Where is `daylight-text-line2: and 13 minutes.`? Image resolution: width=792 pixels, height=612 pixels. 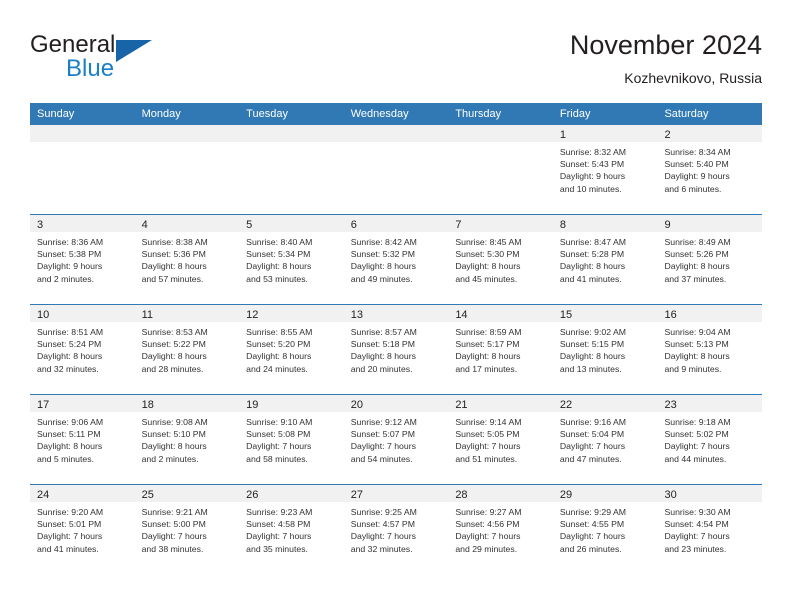 daylight-text-line2: and 13 minutes. is located at coordinates (590, 368).